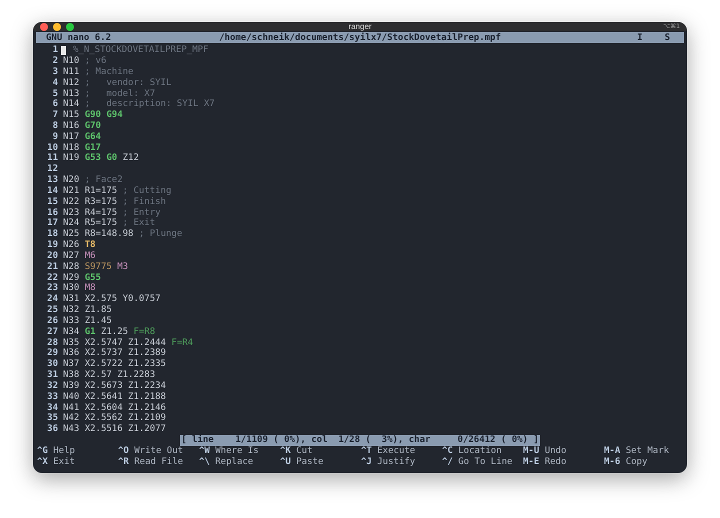  What do you see at coordinates (109, 375) in the screenshot?
I see `code-line: N38 X2.57 Z1.2283` at bounding box center [109, 375].